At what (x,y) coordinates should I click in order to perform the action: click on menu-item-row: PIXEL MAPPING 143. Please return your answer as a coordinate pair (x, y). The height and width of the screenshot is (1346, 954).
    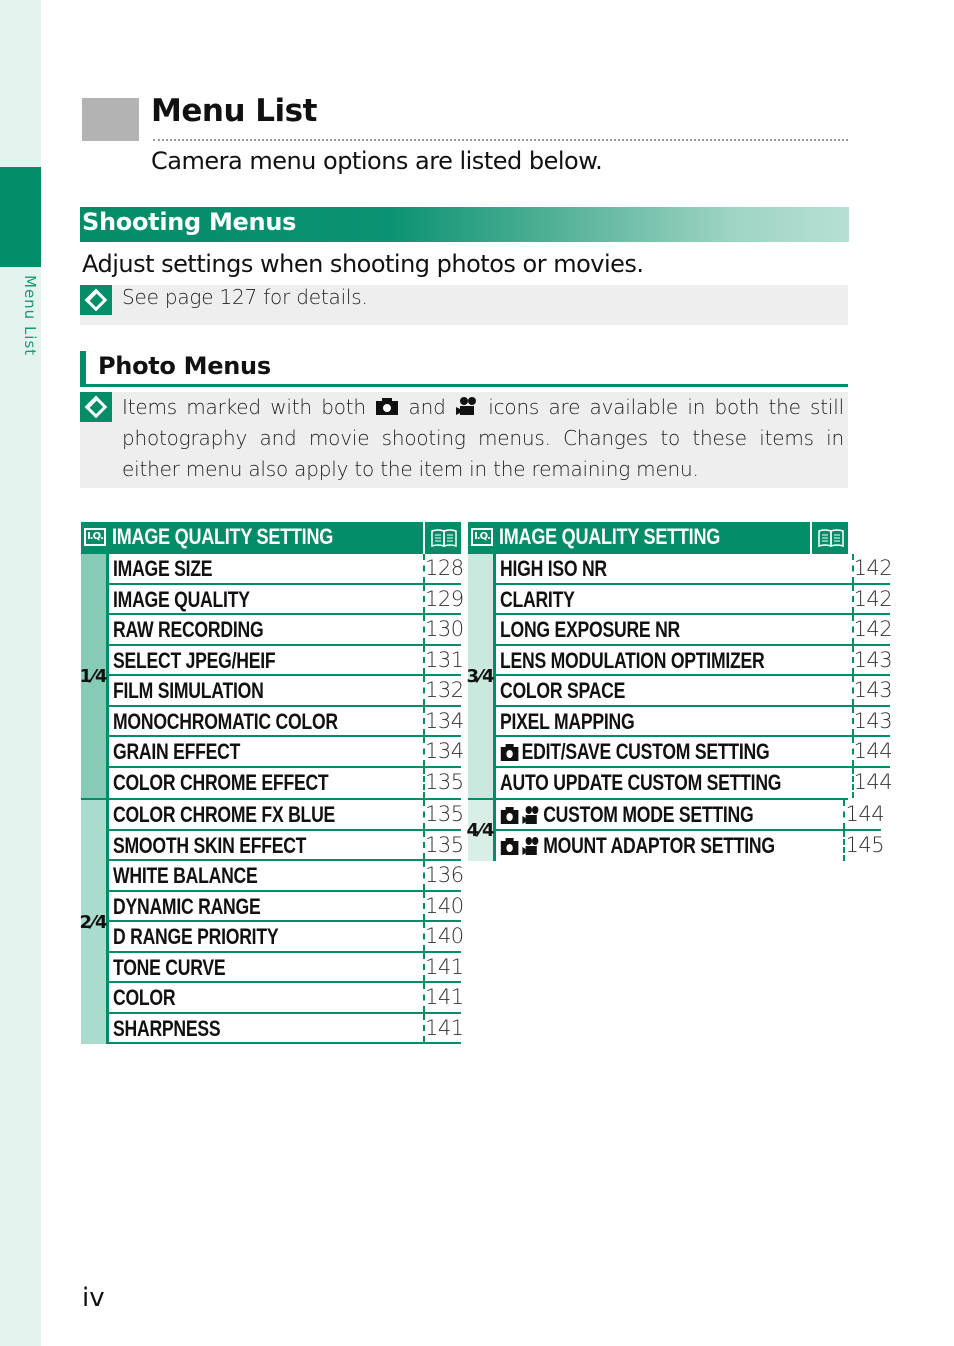
    Looking at the image, I should click on (694, 721).